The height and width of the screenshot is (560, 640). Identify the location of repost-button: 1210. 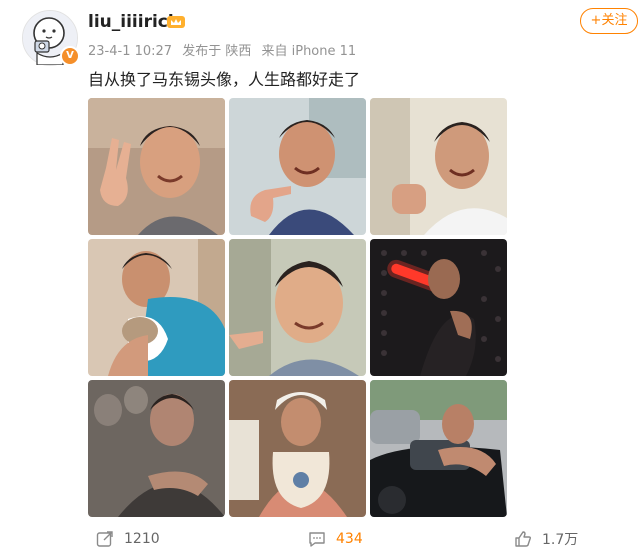
(128, 539).